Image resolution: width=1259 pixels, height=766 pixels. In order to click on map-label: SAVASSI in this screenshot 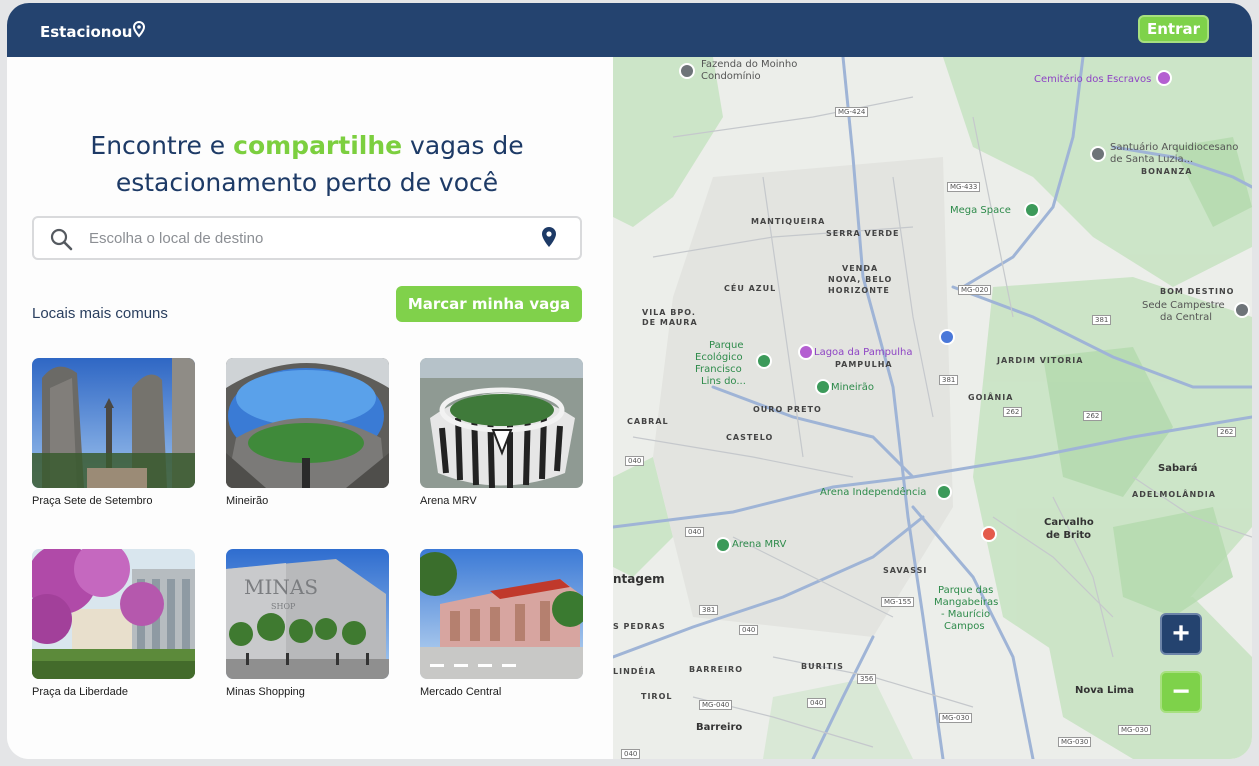, I will do `click(905, 570)`.